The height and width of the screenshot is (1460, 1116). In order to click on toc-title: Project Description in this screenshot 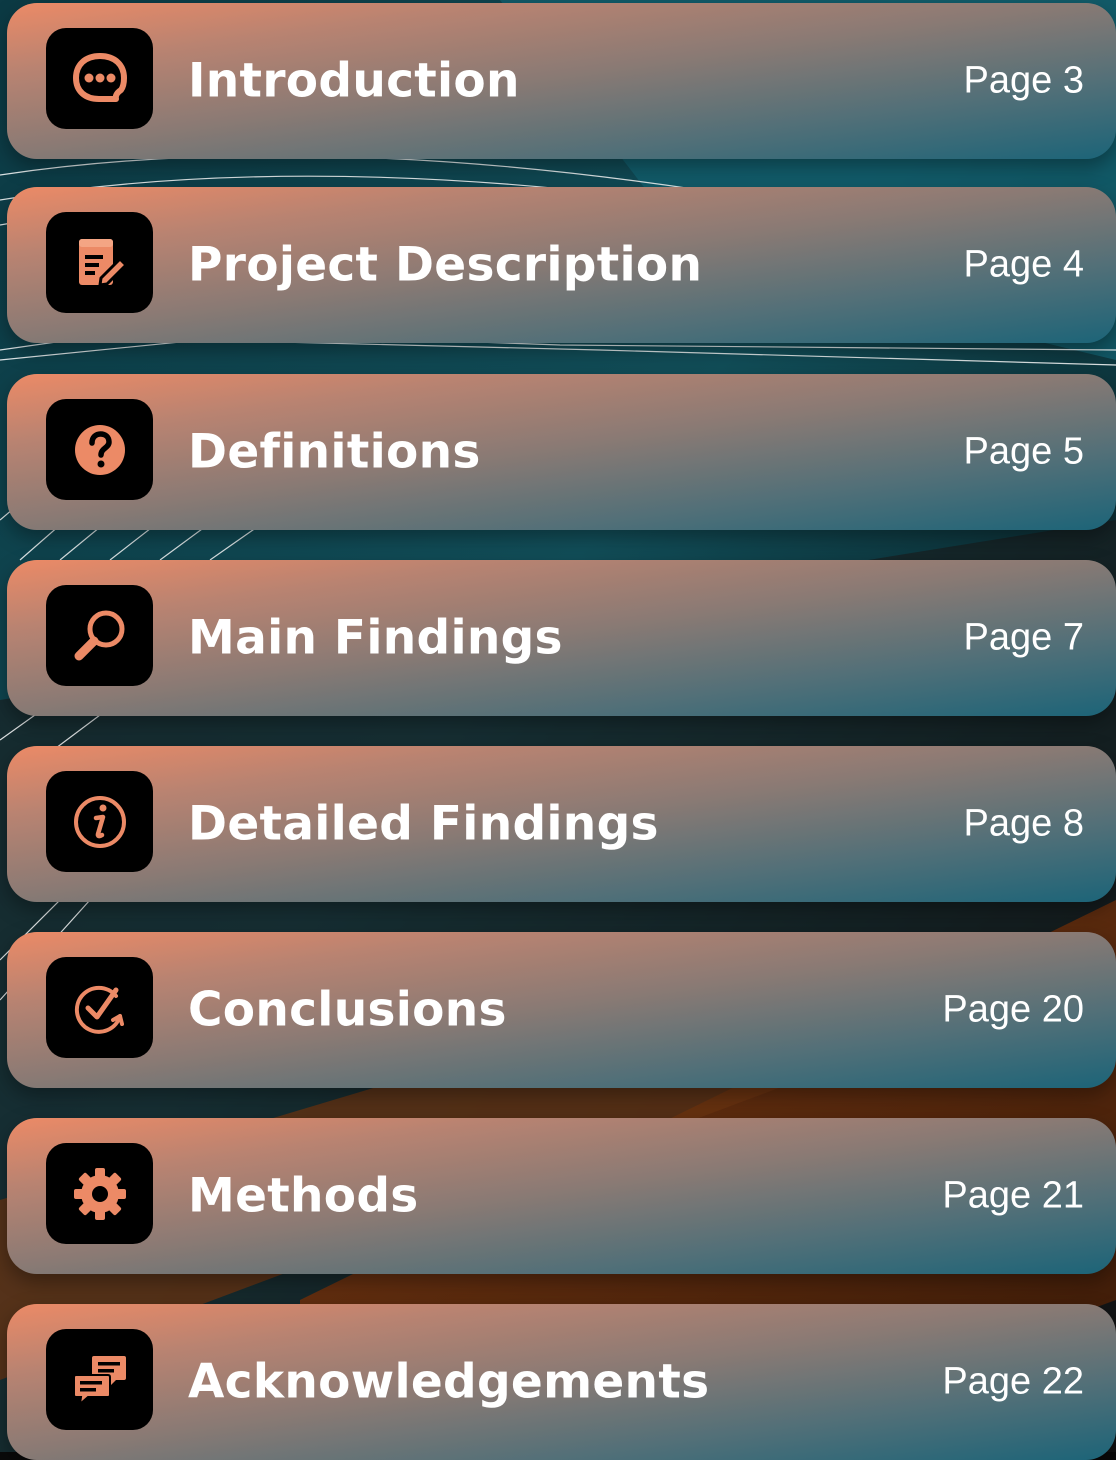, I will do `click(445, 265)`.